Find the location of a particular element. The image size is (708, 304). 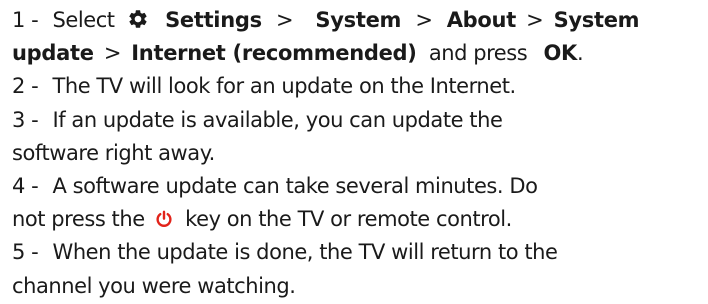

step-2-number: 2 - is located at coordinates (25, 86).